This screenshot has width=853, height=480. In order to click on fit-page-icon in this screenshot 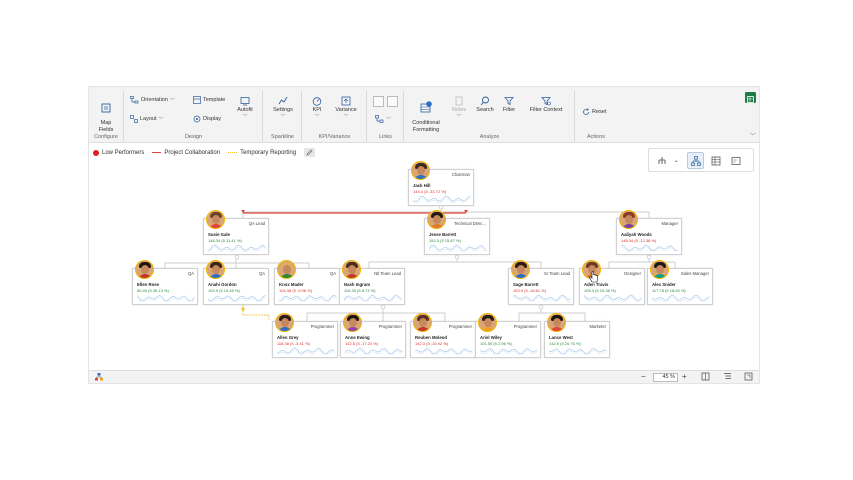, I will do `click(705, 378)`.